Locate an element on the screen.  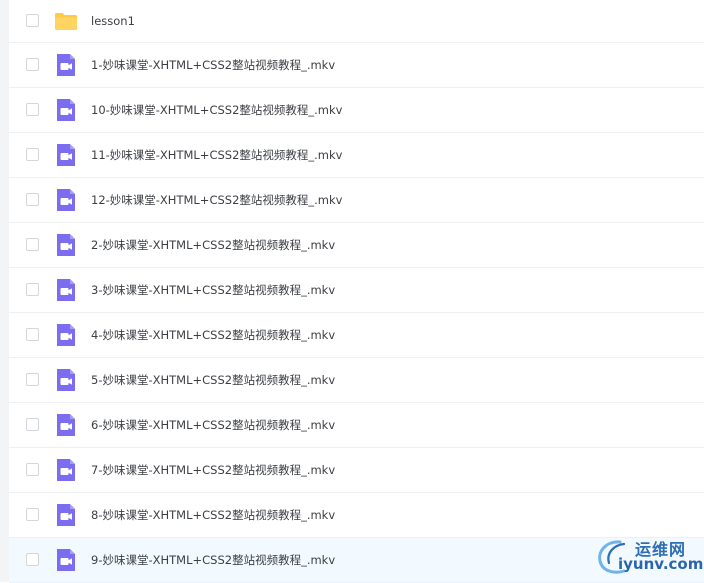
file-row: 10-妙味课堂-XHTML+CSS2整站视频教程_.mkv is located at coordinates (356, 110).